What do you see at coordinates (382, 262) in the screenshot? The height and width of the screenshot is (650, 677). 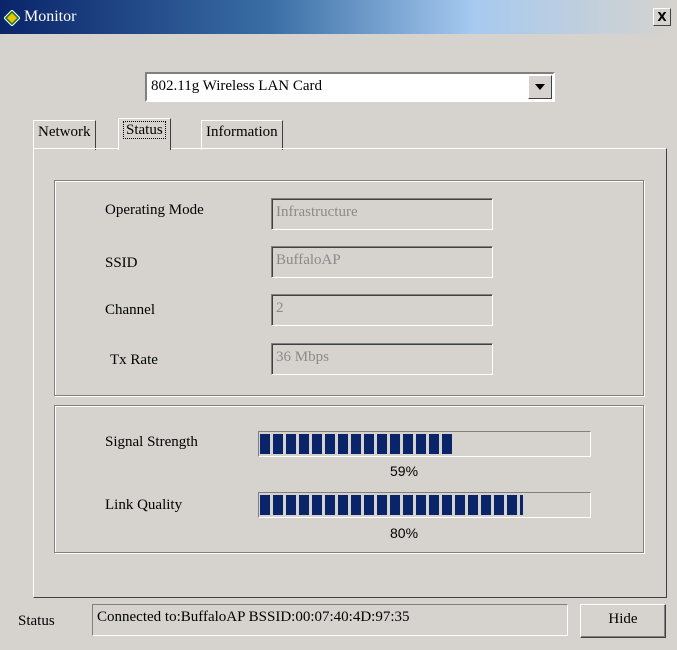 I see `ssid-field: BuffaloAP` at bounding box center [382, 262].